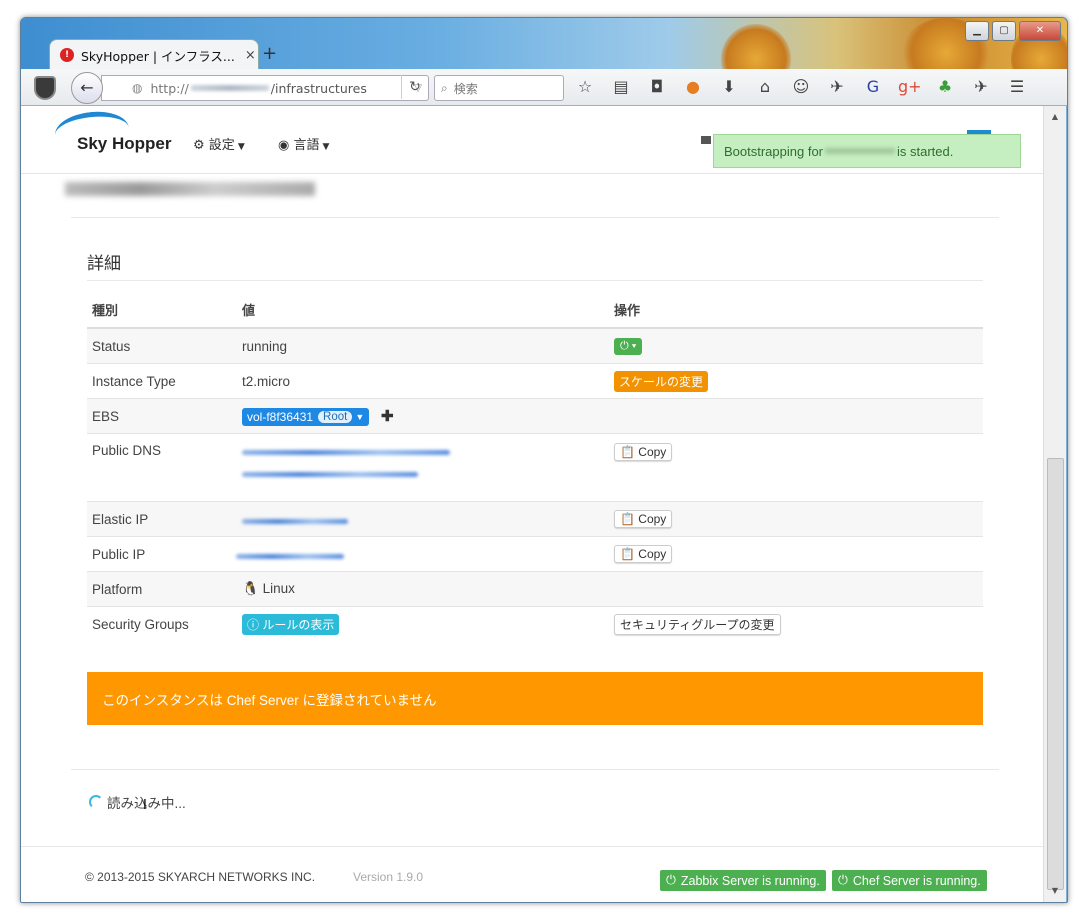 The height and width of the screenshot is (922, 1086). Describe the element at coordinates (162, 310) in the screenshot. I see `header-type: 種別` at that location.